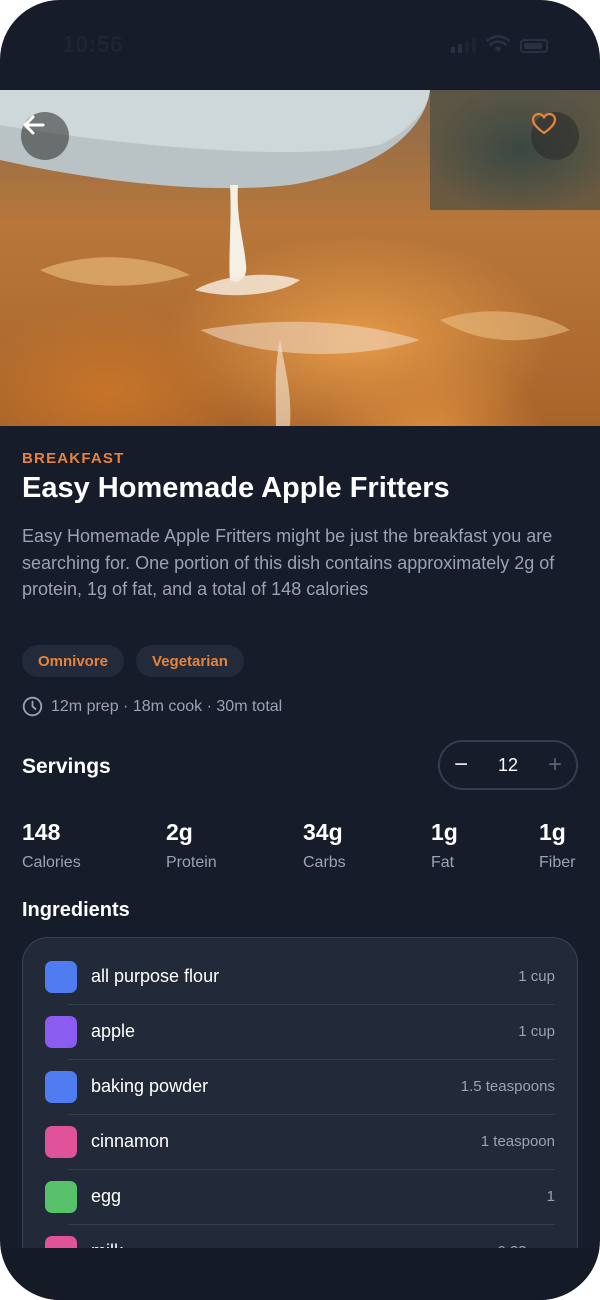  What do you see at coordinates (150, 1086) in the screenshot?
I see `ingredient-name: baking powder` at bounding box center [150, 1086].